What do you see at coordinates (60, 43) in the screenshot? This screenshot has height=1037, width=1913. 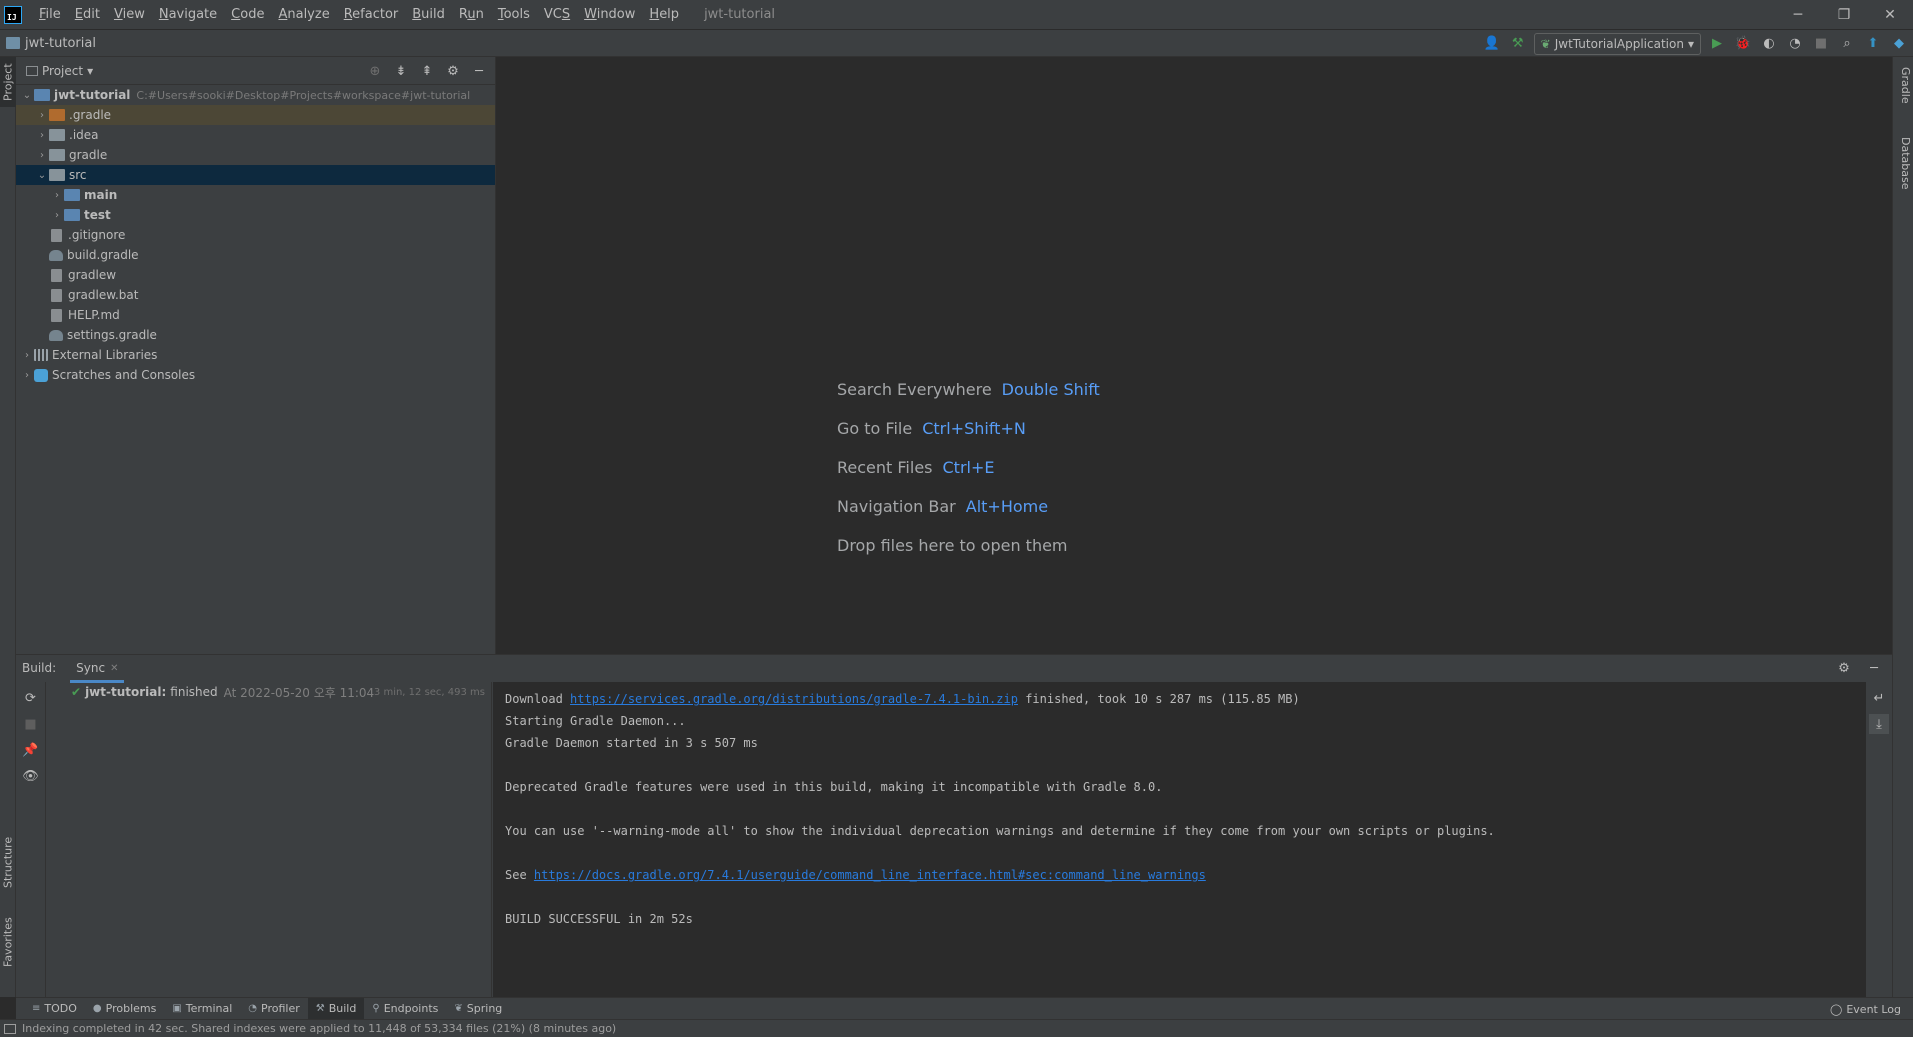 I see `breadcrumb-project: jwt-tutorial` at bounding box center [60, 43].